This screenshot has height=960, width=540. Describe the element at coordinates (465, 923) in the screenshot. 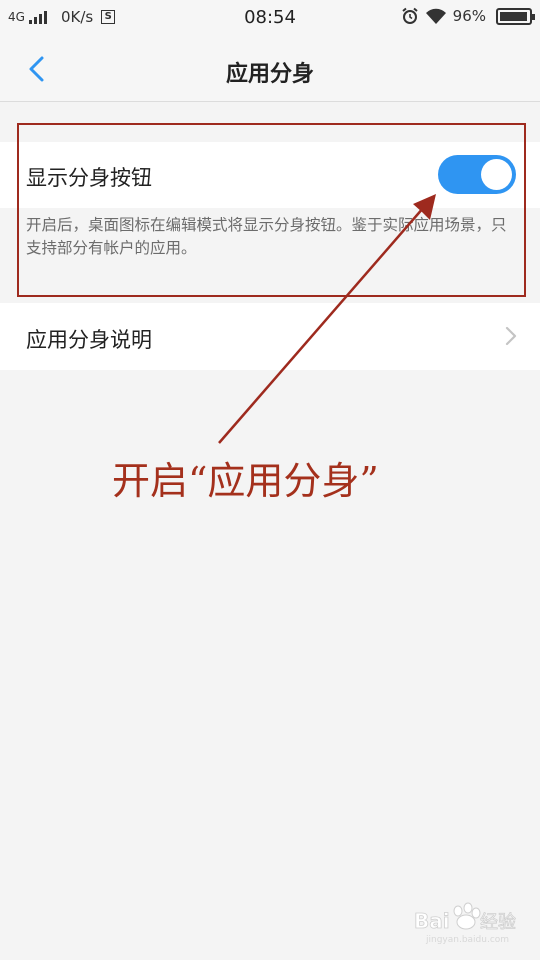

I see `baidu-jingyan-watermark: Bai 经验 jingyan.baidu.com` at that location.